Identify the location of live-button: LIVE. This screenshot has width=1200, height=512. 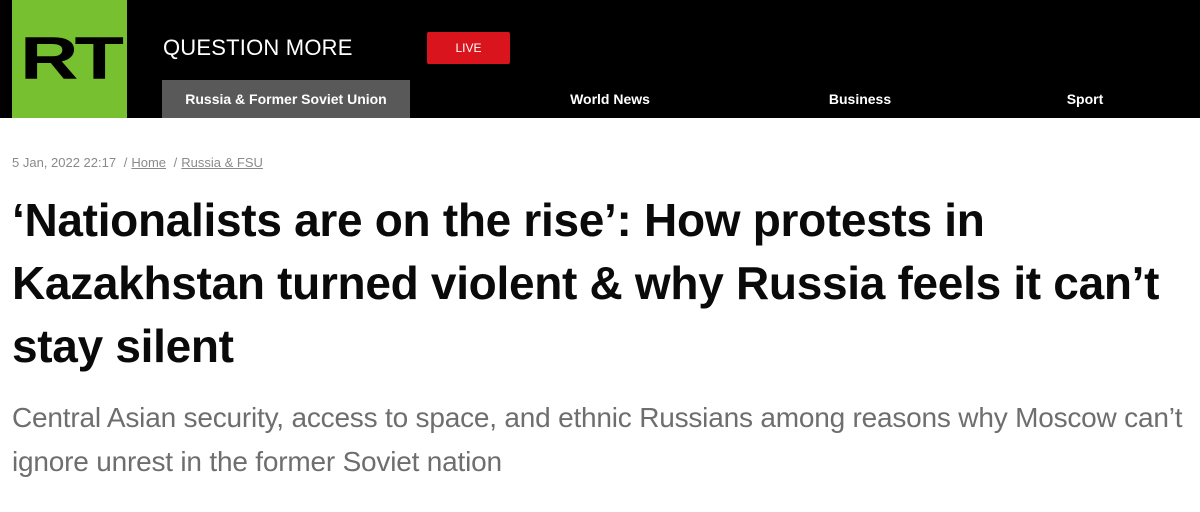
(468, 48).